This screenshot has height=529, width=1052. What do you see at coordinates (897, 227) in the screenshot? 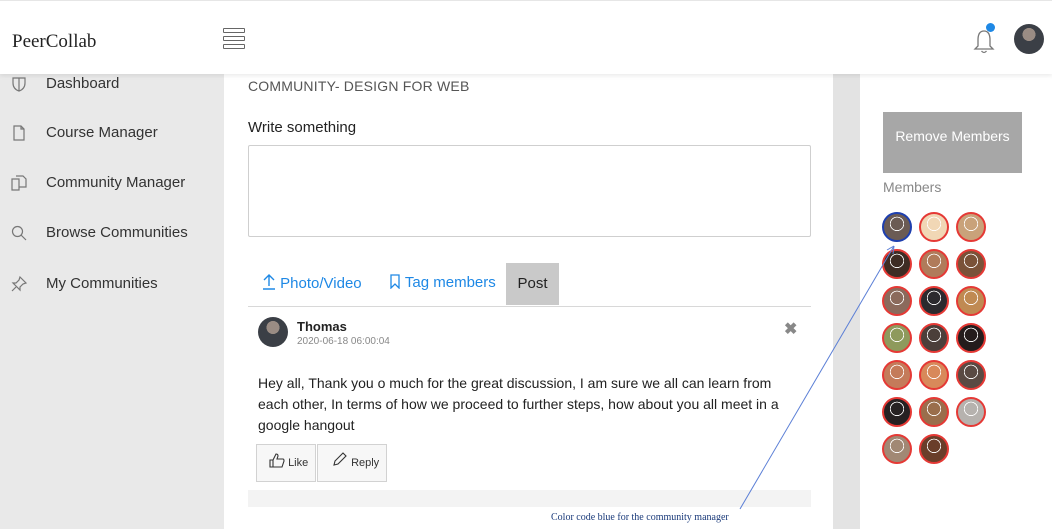
I see `member-avatar-manager` at bounding box center [897, 227].